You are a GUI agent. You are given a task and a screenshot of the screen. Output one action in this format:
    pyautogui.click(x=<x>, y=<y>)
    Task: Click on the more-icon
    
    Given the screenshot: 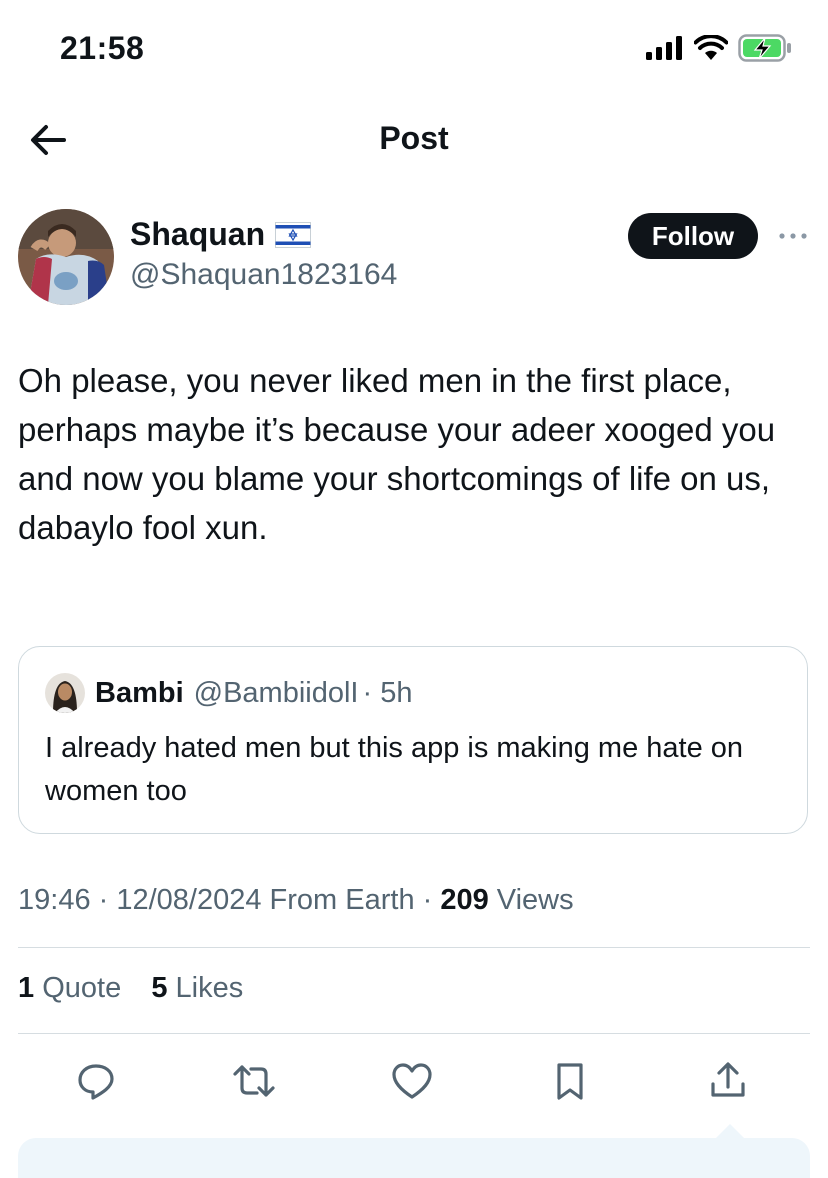 What is the action you would take?
    pyautogui.click(x=793, y=236)
    